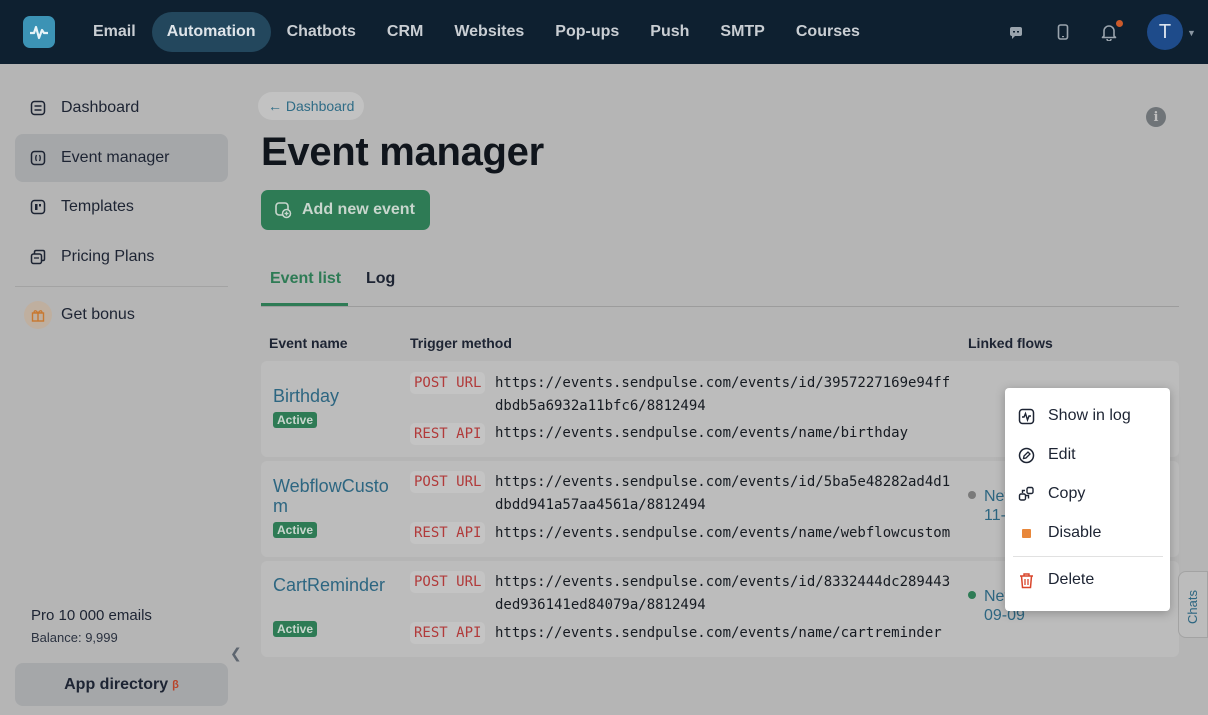 The width and height of the screenshot is (1208, 715). I want to click on sidebar-item-label: Get bonus, so click(98, 314).